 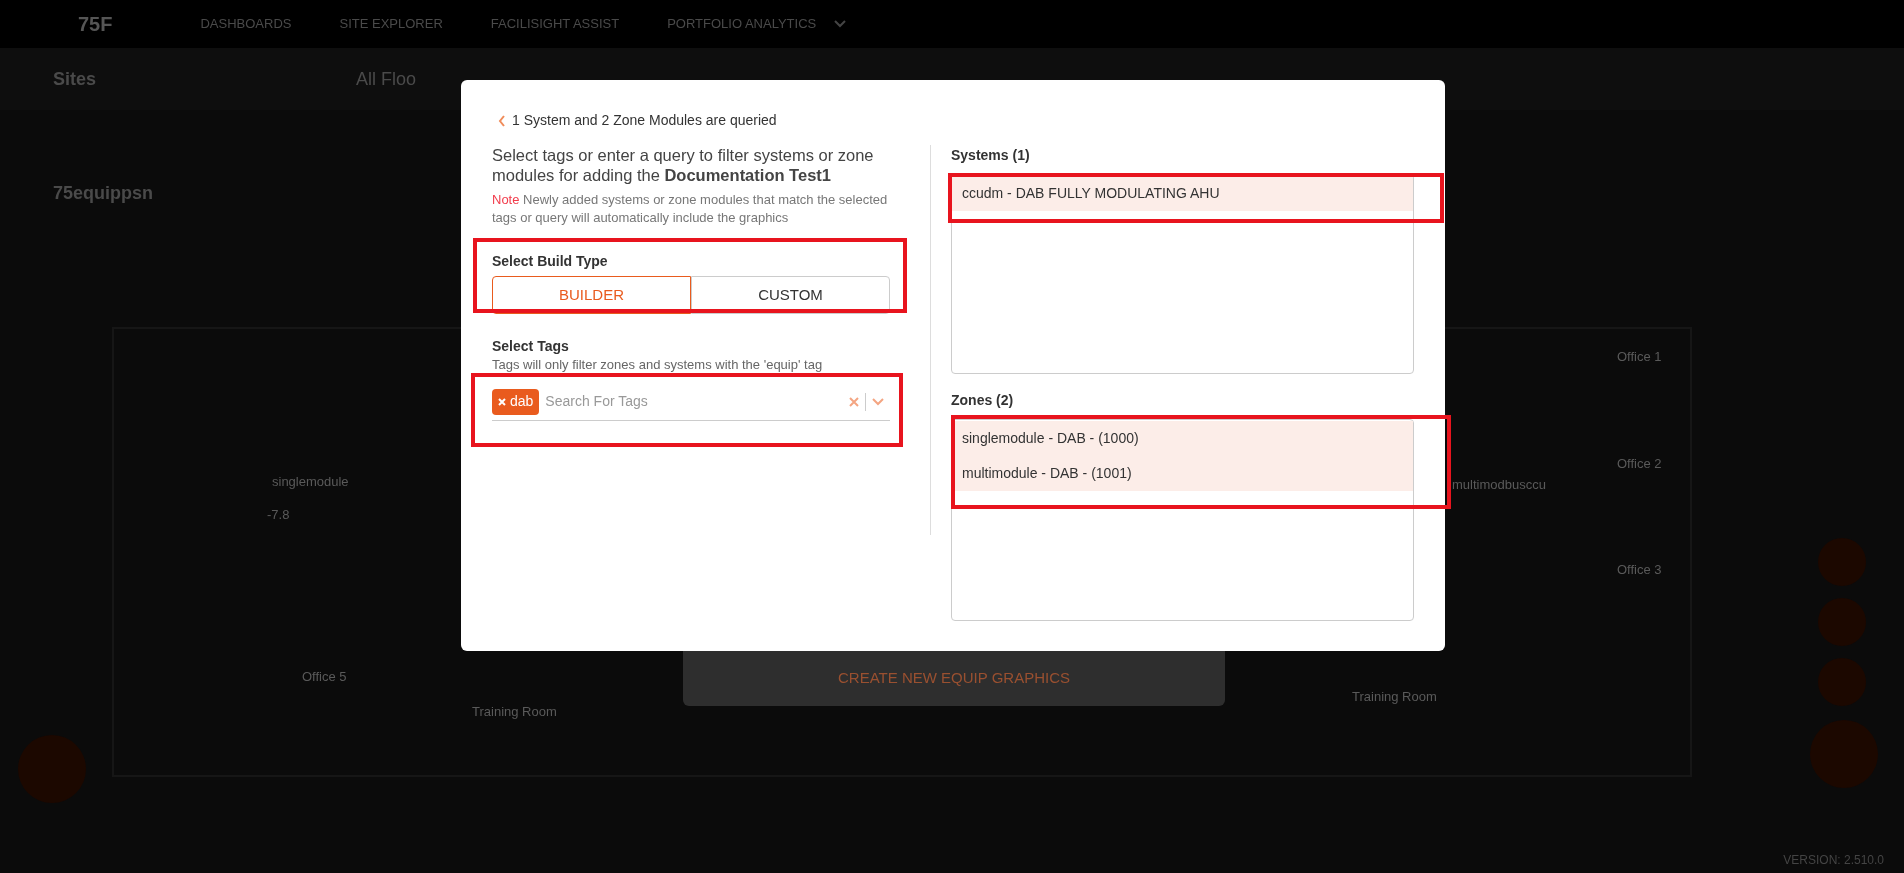 What do you see at coordinates (878, 401) in the screenshot?
I see `chevron-down-icon` at bounding box center [878, 401].